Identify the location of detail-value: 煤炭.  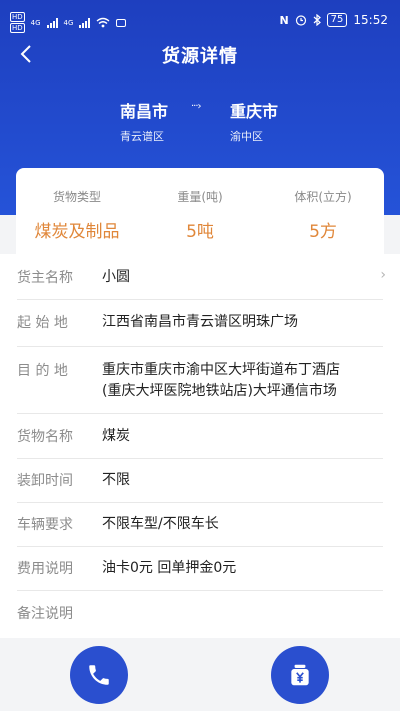
(116, 436).